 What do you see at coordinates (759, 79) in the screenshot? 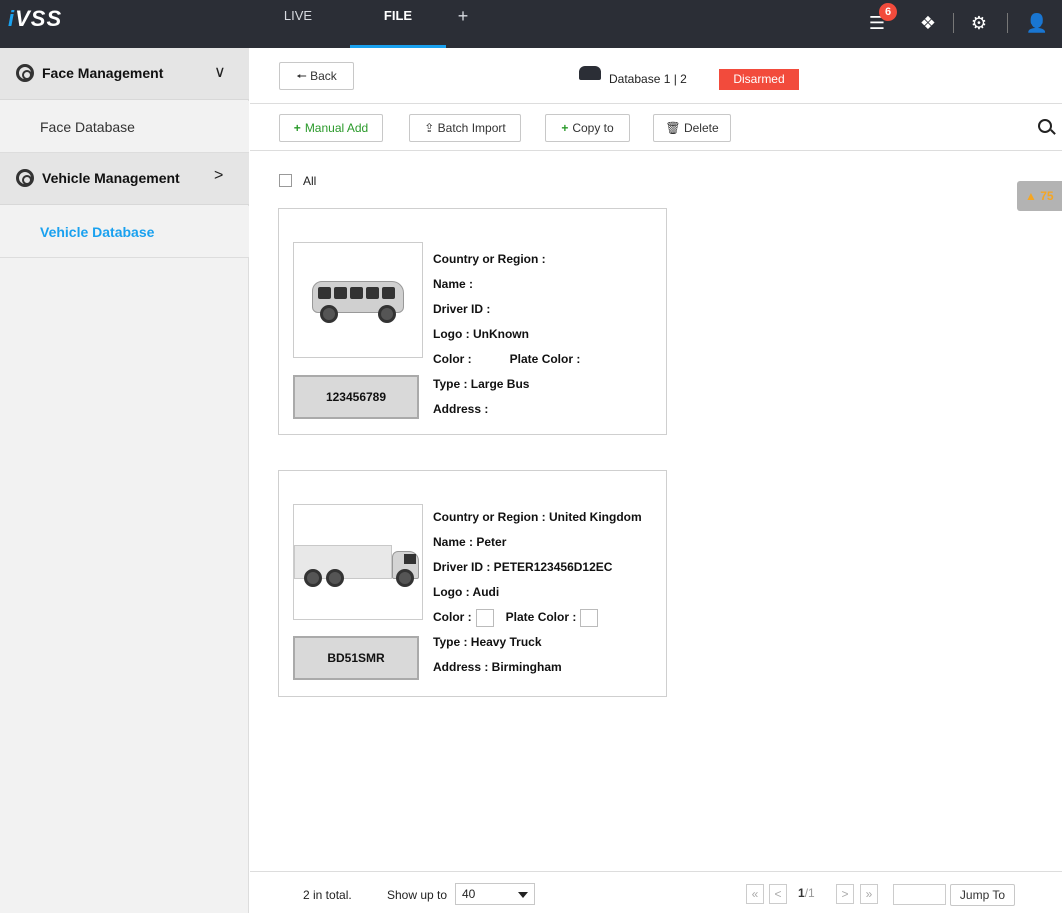
I see `status-badge: Disarmed` at bounding box center [759, 79].